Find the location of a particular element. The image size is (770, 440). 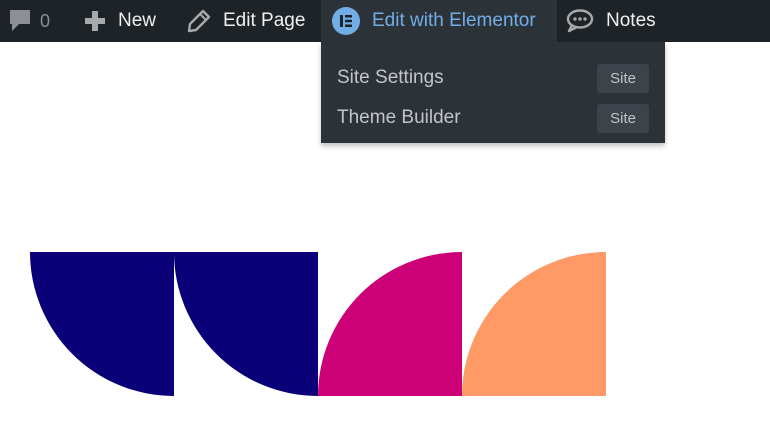

orange-quarter-circle is located at coordinates (534, 324).